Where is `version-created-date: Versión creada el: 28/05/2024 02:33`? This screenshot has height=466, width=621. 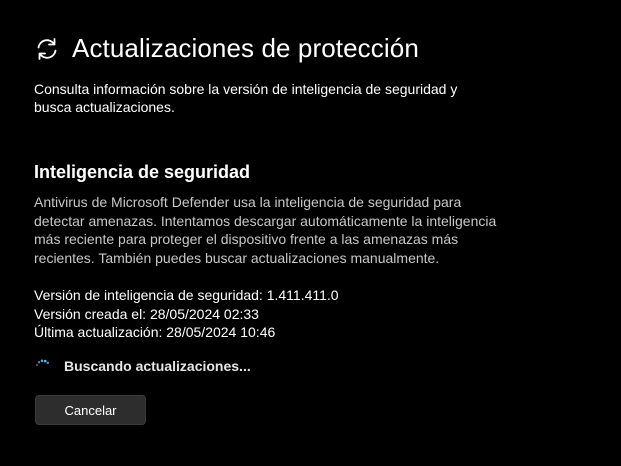 version-created-date: Versión creada el: 28/05/2024 02:33 is located at coordinates (146, 313).